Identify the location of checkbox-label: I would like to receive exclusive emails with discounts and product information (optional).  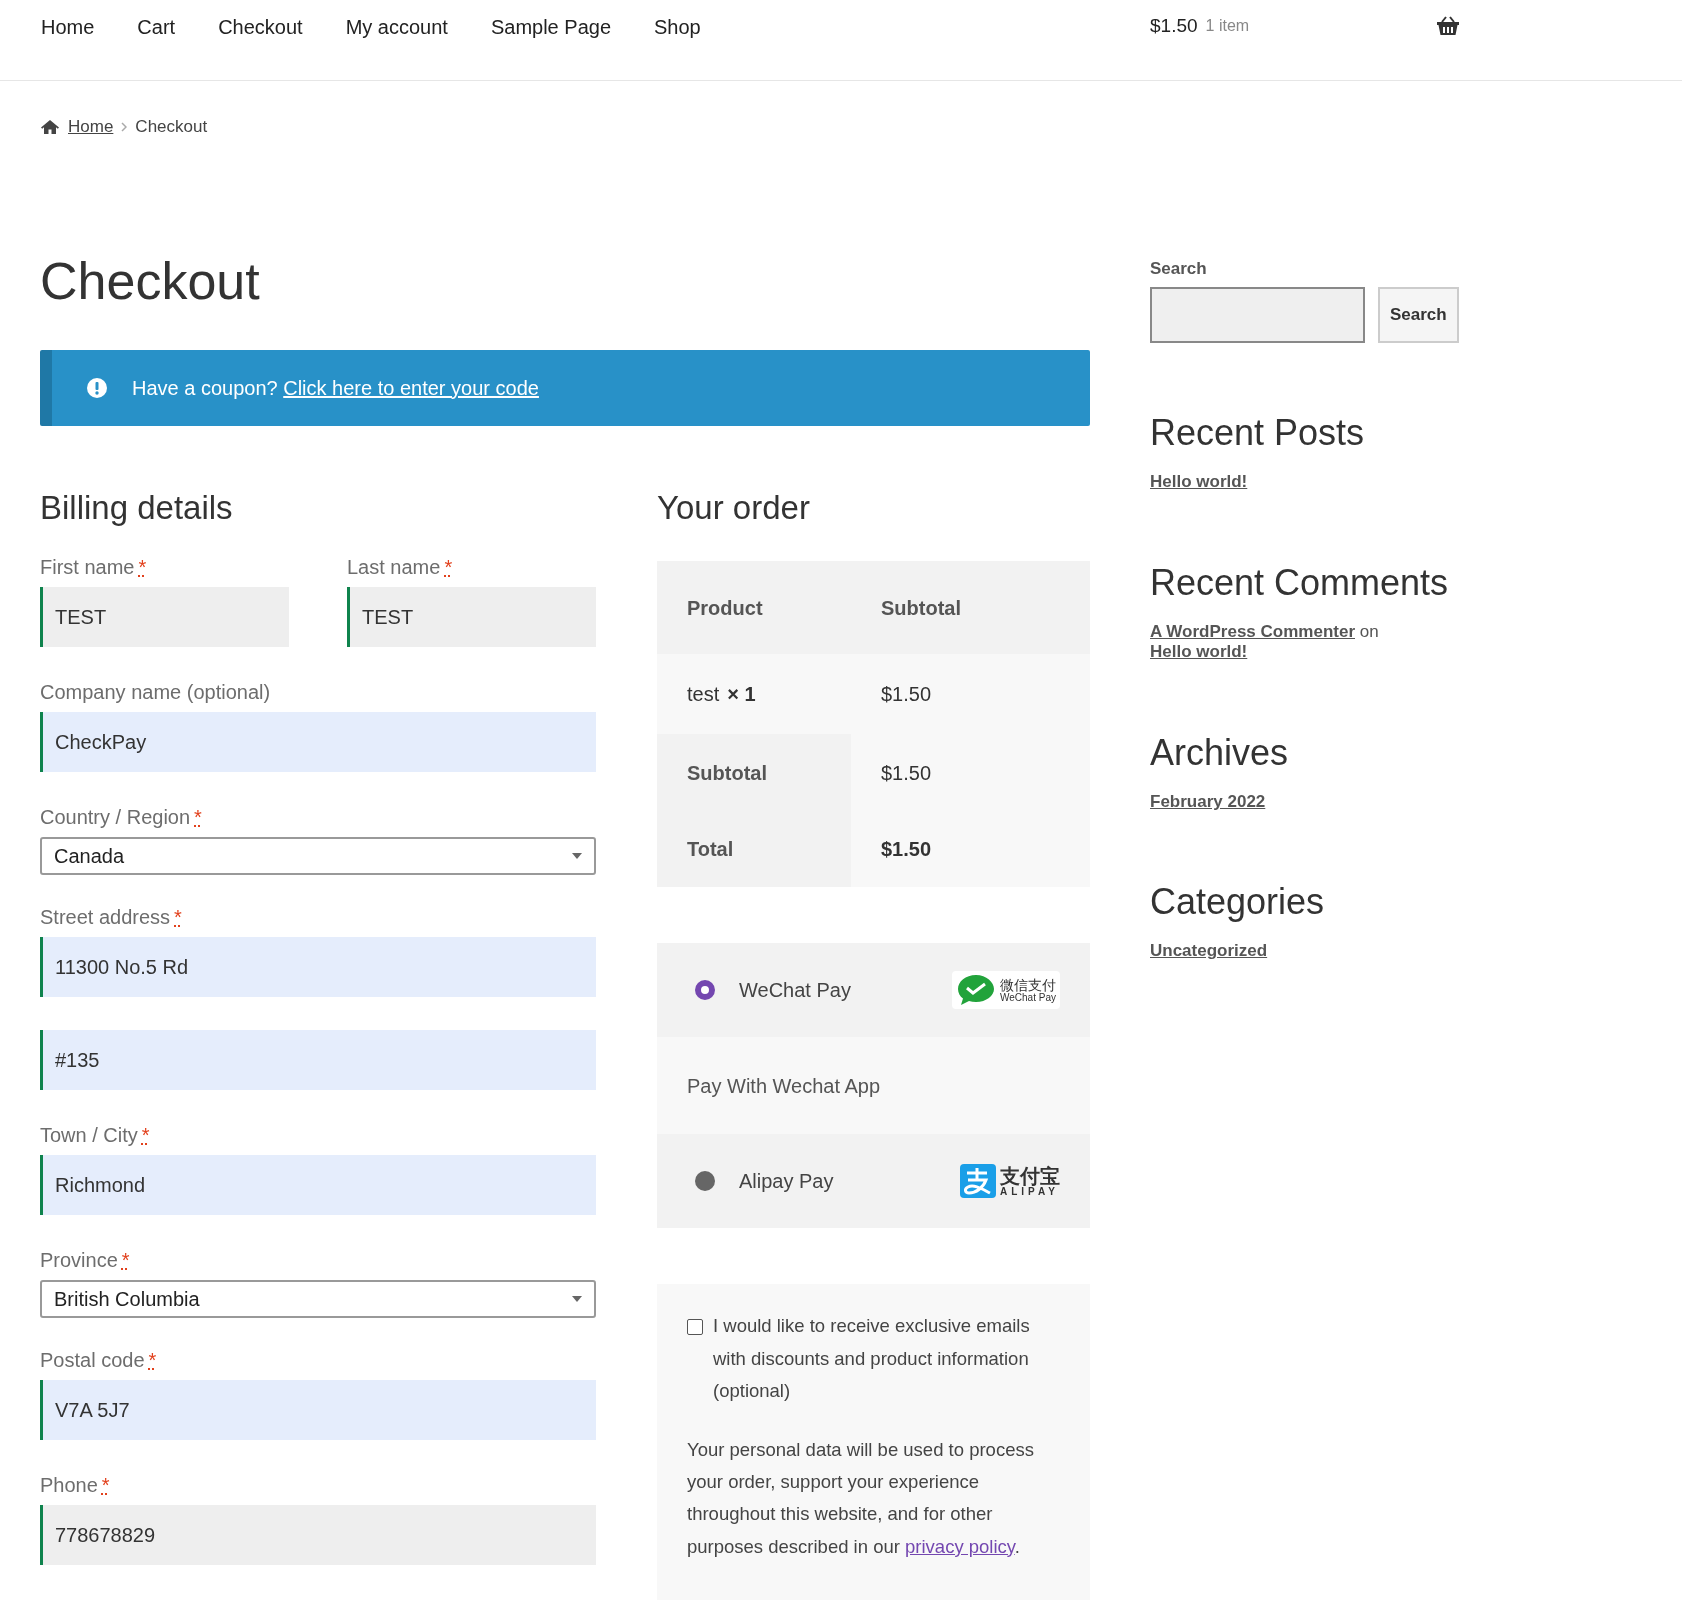
(886, 1359).